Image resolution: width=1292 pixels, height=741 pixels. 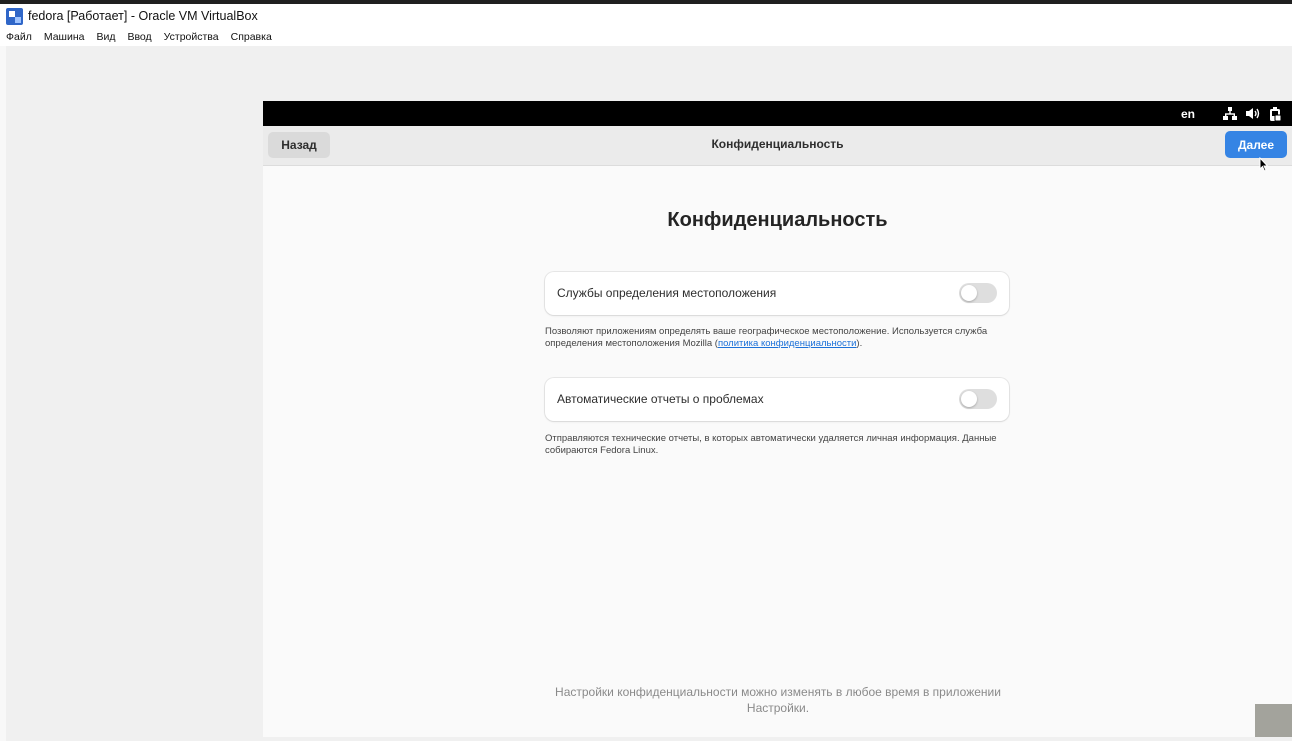 I want to click on title-bar: fedora [Работает] - Oracle VM VirtualBox, so click(x=646, y=16).